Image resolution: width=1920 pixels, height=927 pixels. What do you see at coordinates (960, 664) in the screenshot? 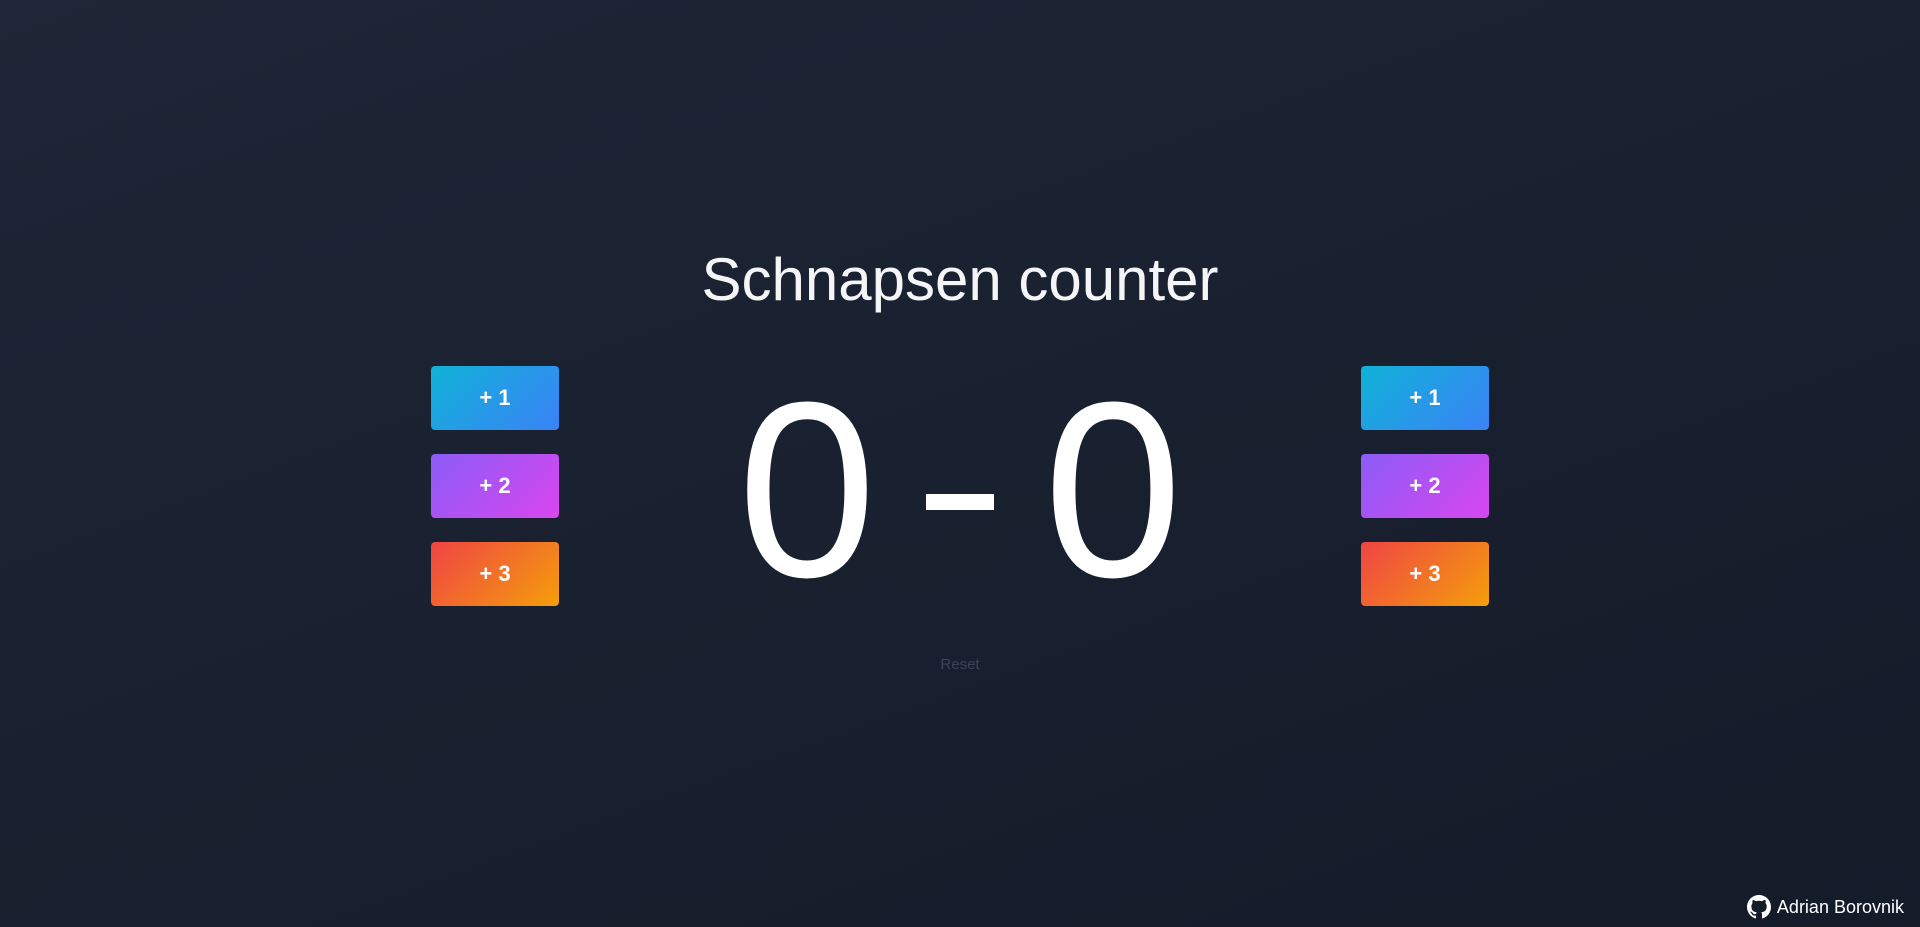
I see `reset-button: Reset` at bounding box center [960, 664].